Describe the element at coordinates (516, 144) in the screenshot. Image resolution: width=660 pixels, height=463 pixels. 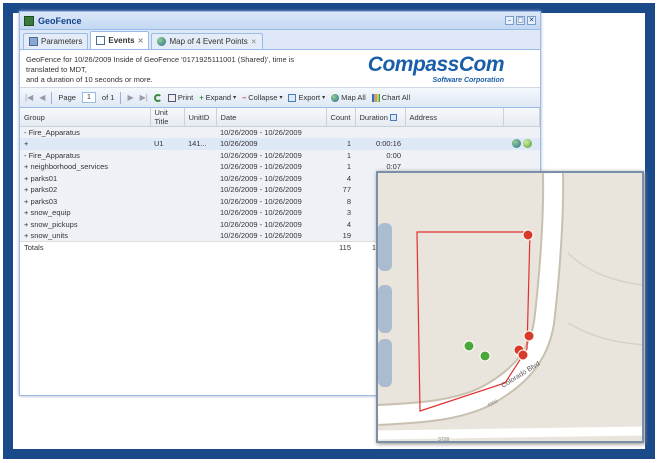
I see `map-row-icon` at that location.